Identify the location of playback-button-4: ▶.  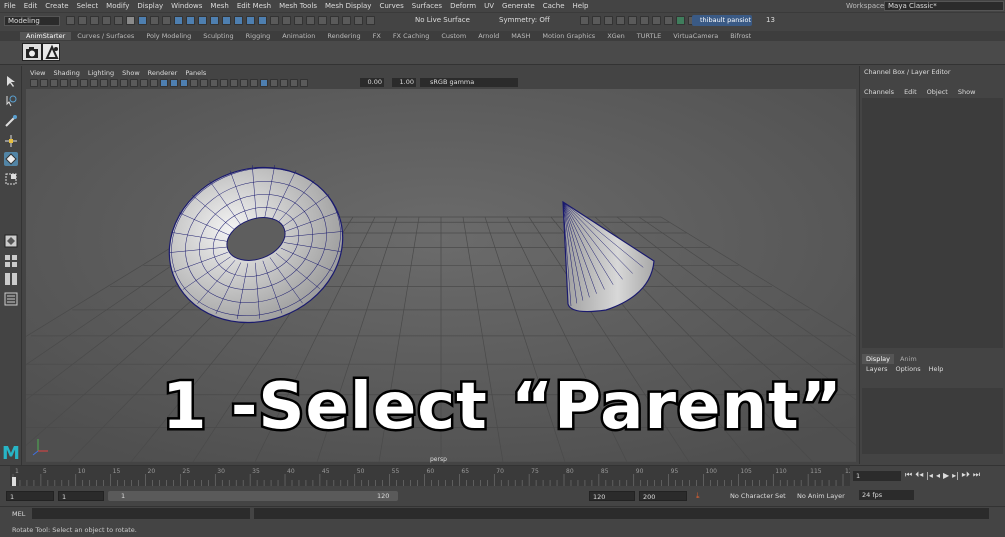
(946, 475).